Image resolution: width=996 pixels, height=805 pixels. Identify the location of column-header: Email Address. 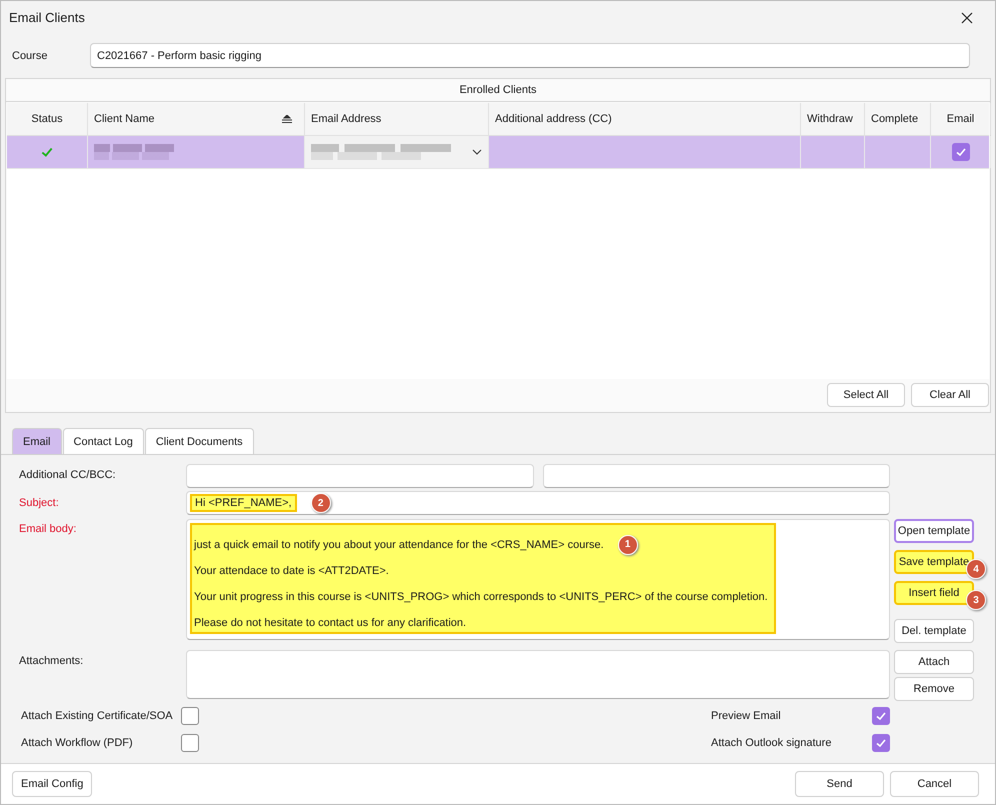
(397, 119).